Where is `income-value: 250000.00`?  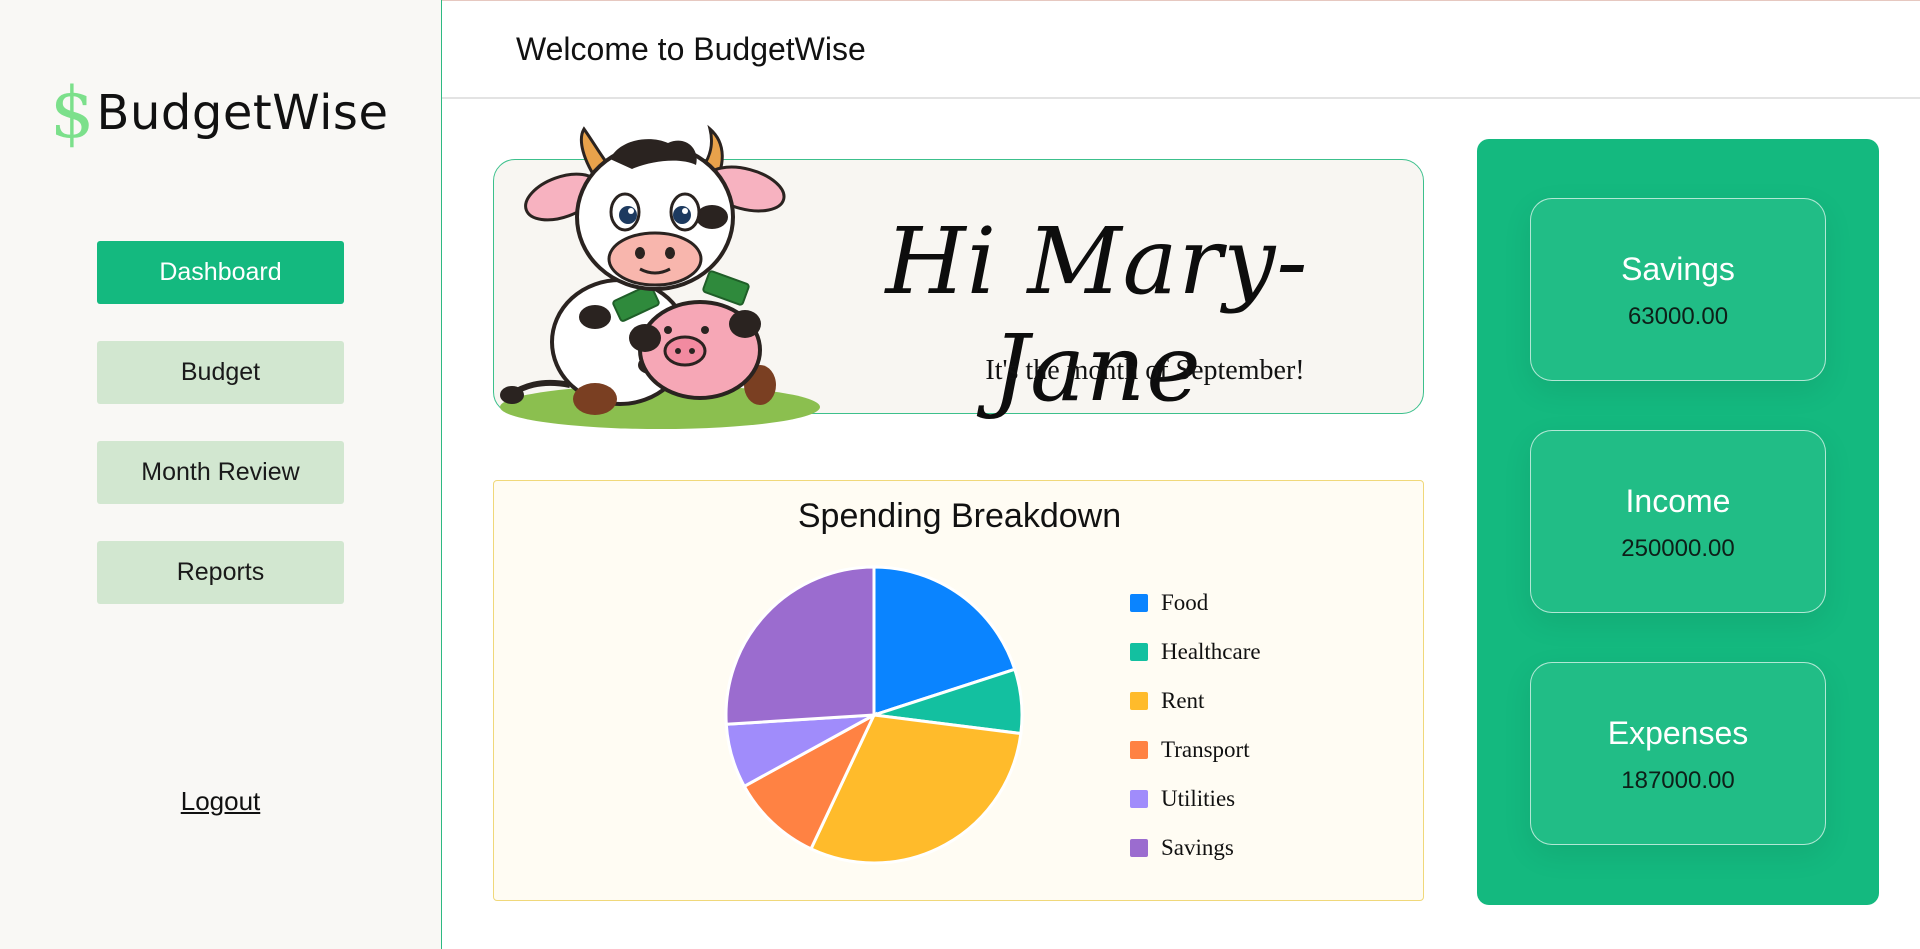 income-value: 250000.00 is located at coordinates (1678, 548).